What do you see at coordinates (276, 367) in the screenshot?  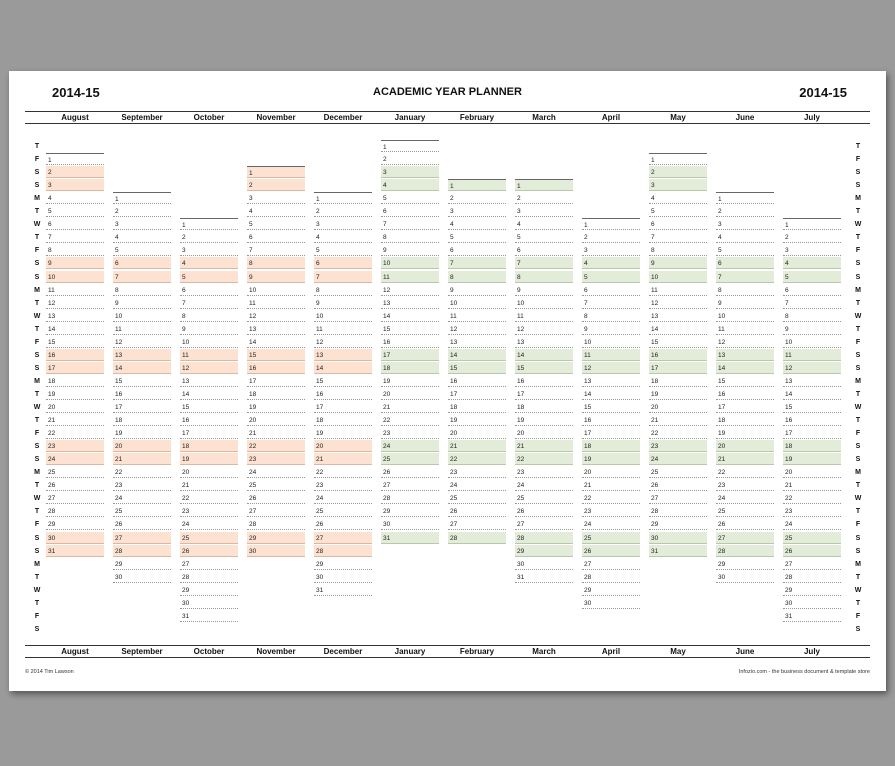 I see `day-cell: 16` at bounding box center [276, 367].